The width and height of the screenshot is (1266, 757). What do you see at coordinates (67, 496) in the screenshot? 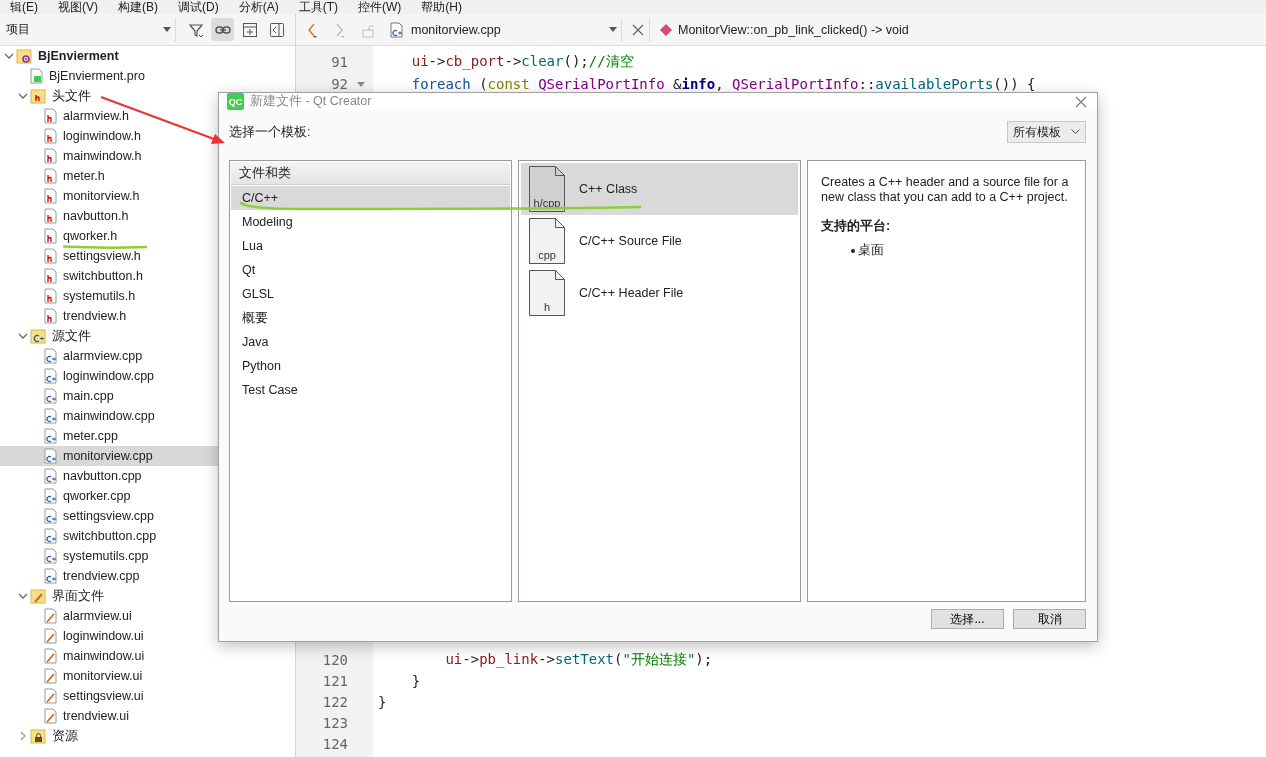
I see `tree-item: qworker.cpp` at bounding box center [67, 496].